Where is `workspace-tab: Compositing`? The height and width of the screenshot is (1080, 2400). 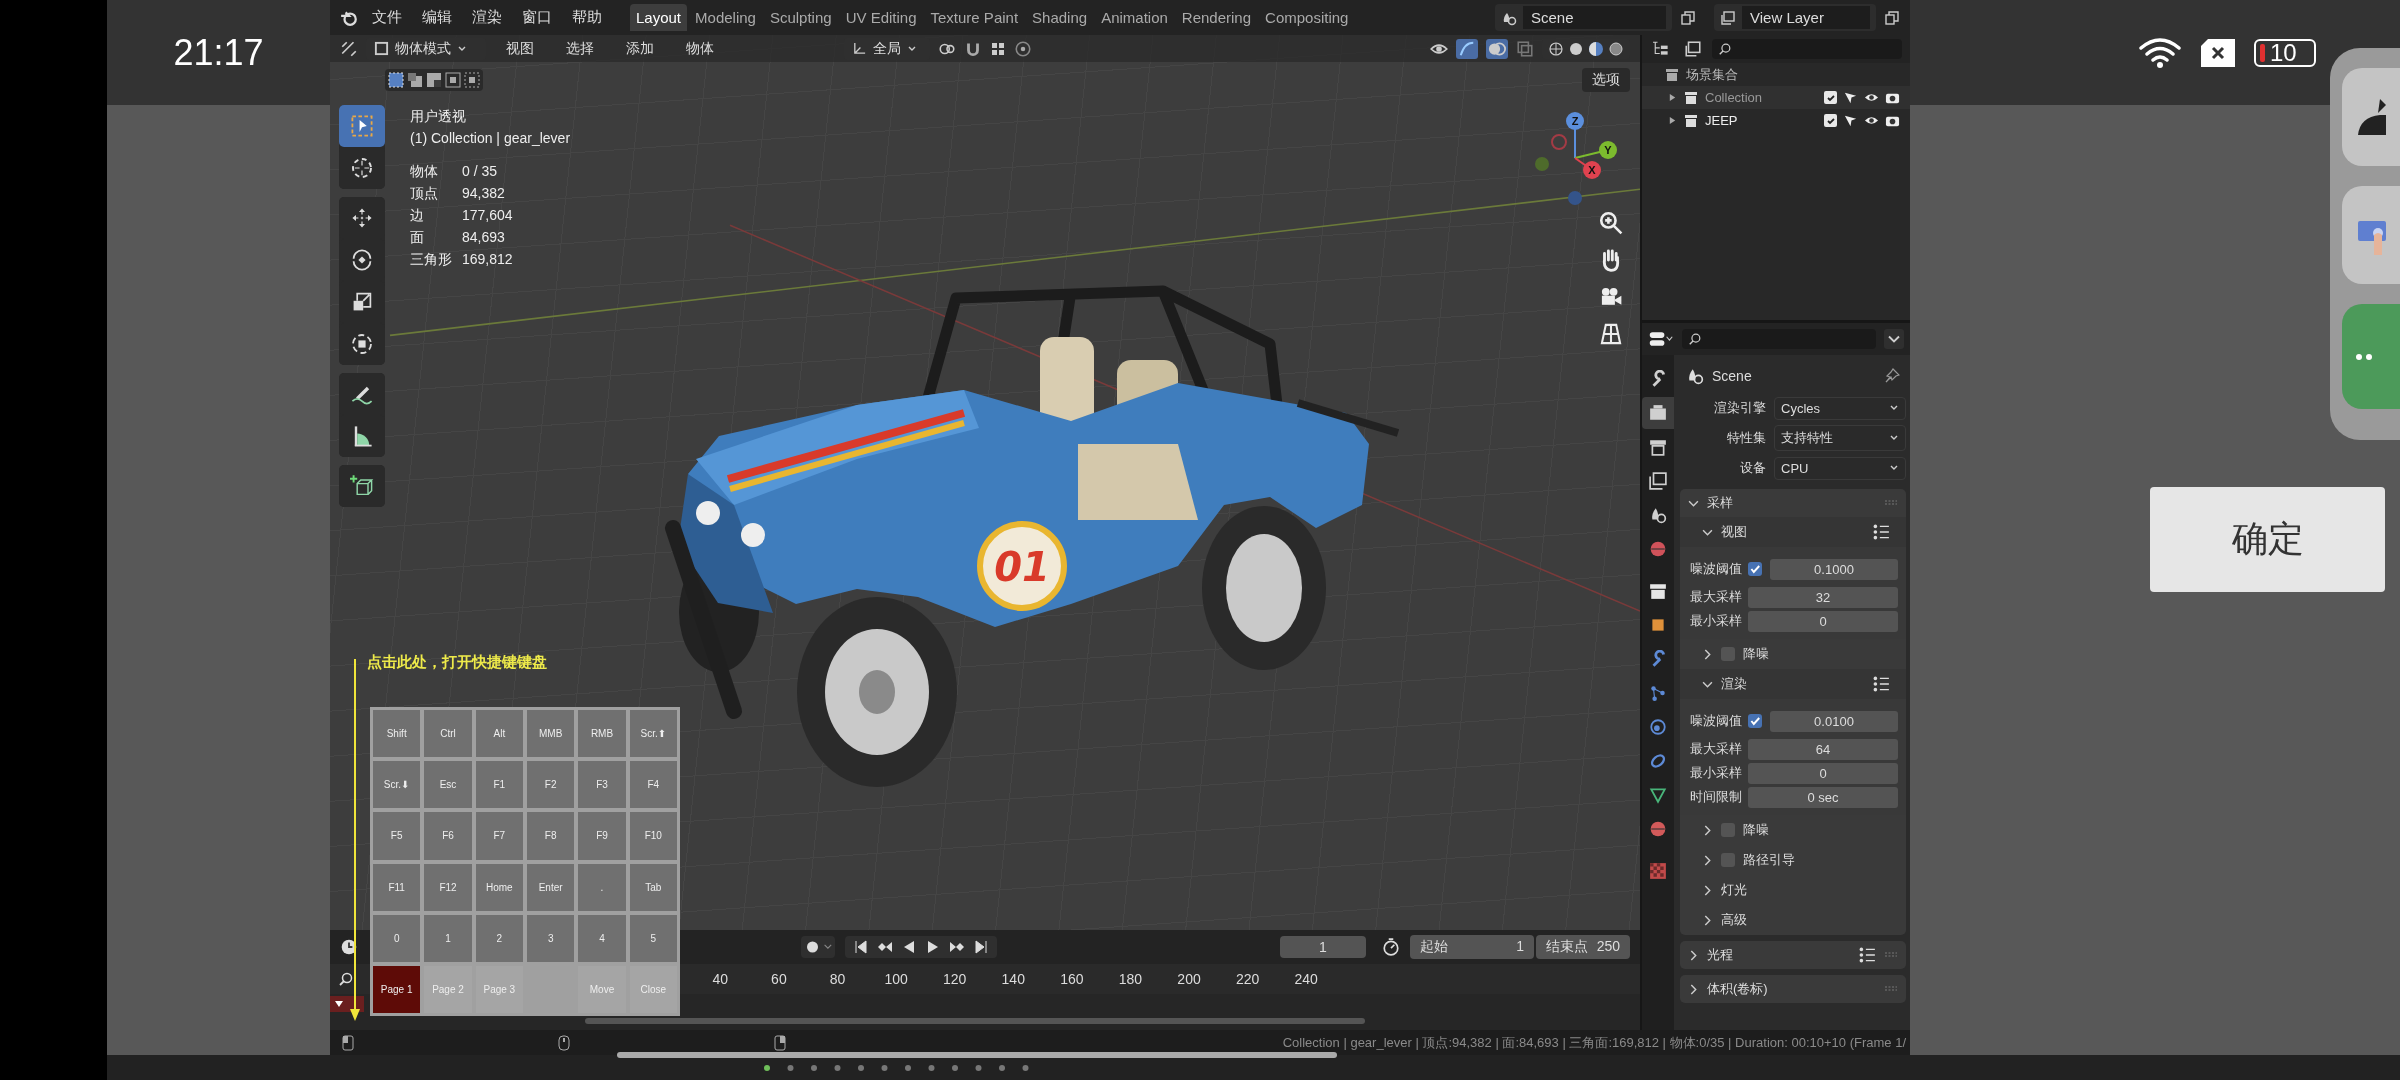
workspace-tab: Compositing is located at coordinates (1307, 17).